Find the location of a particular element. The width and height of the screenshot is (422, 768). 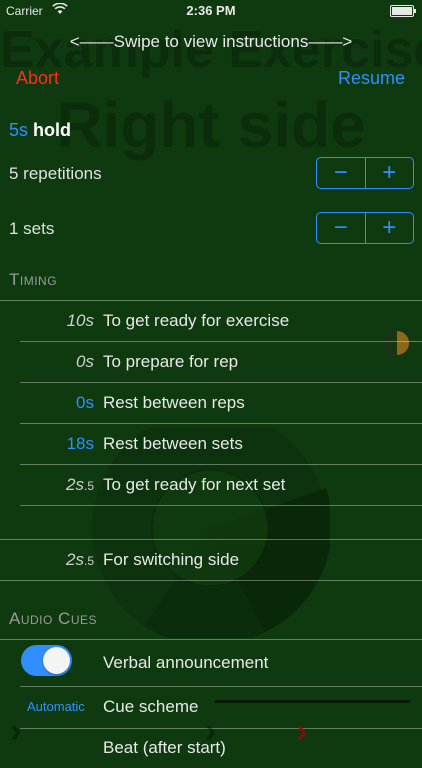

timing-row-rest-reps: 0s Rest between reps is located at coordinates (211, 403).